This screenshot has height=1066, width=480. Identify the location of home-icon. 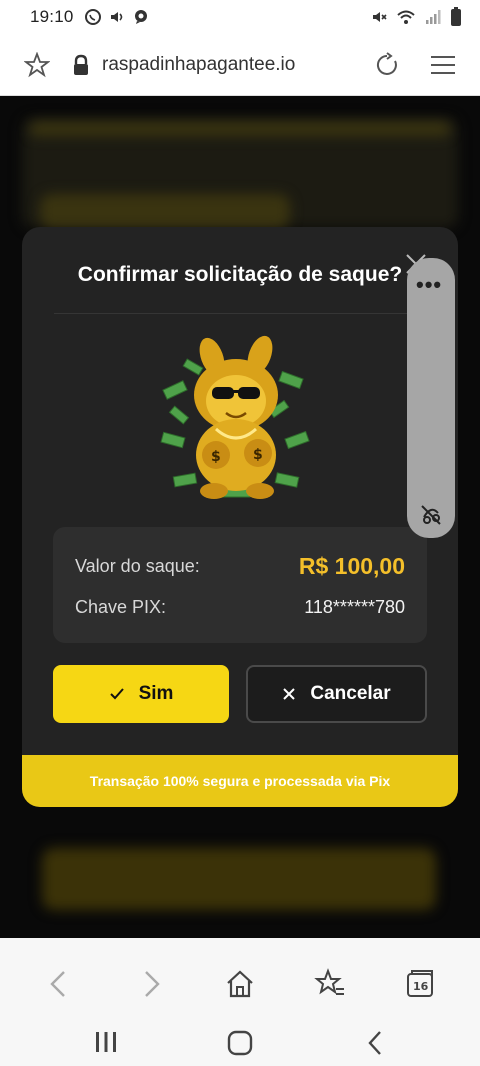
(240, 984).